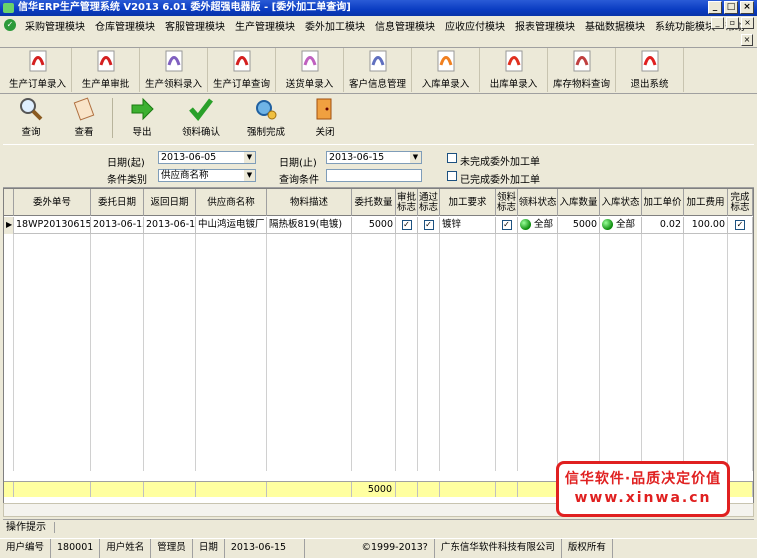 The width and height of the screenshot is (757, 558). I want to click on status-date: 2013-06-15, so click(265, 548).